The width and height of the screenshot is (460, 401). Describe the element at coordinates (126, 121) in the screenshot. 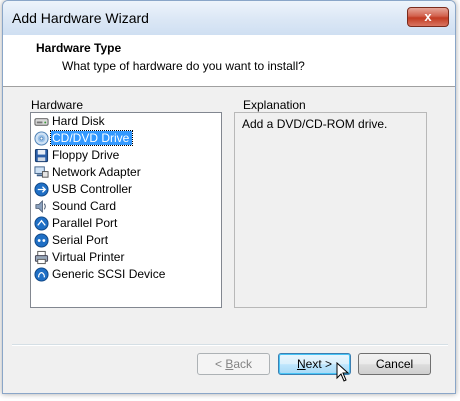

I see `list-item-hard-disk: Hard Disk` at that location.